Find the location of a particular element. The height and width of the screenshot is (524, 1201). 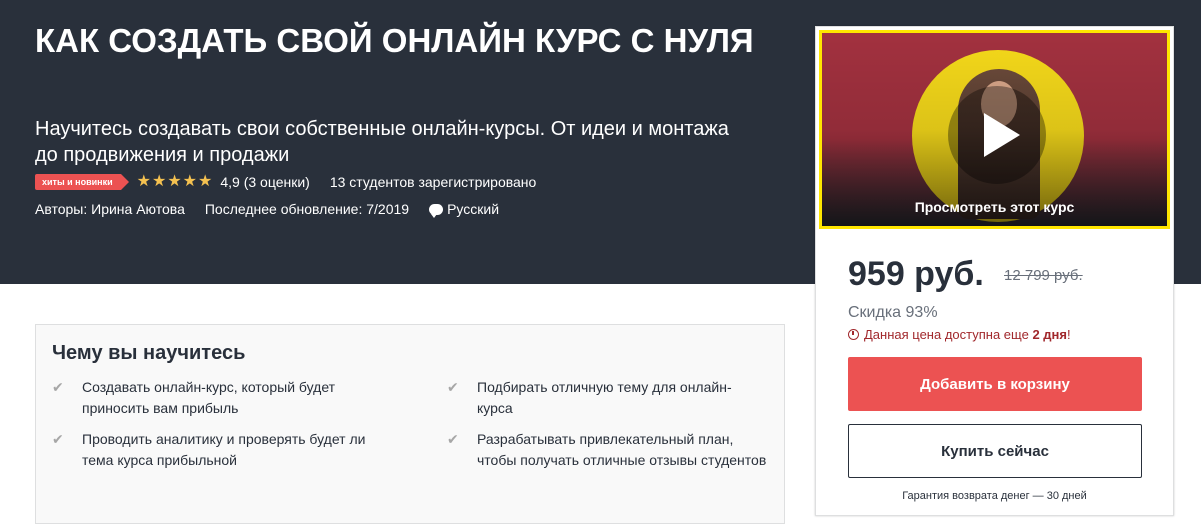

timer-days: 2 дня is located at coordinates (1049, 334).